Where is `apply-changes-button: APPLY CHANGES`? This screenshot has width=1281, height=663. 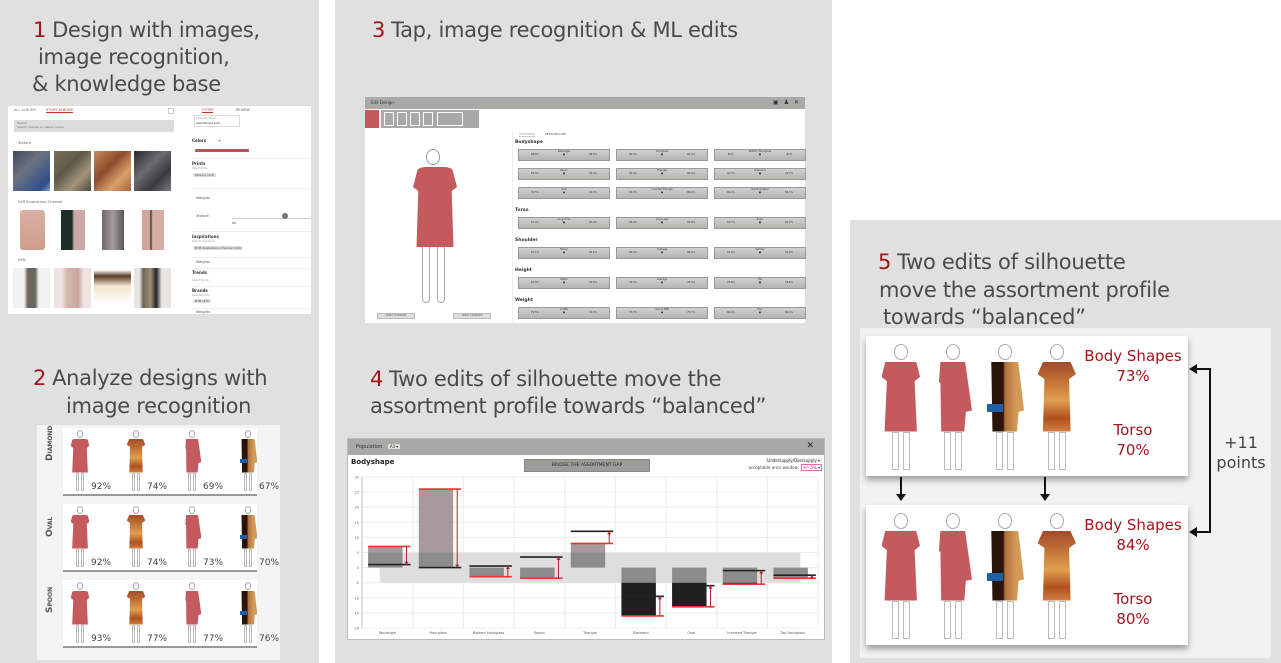
apply-changes-button: APPLY CHANGES is located at coordinates (396, 316).